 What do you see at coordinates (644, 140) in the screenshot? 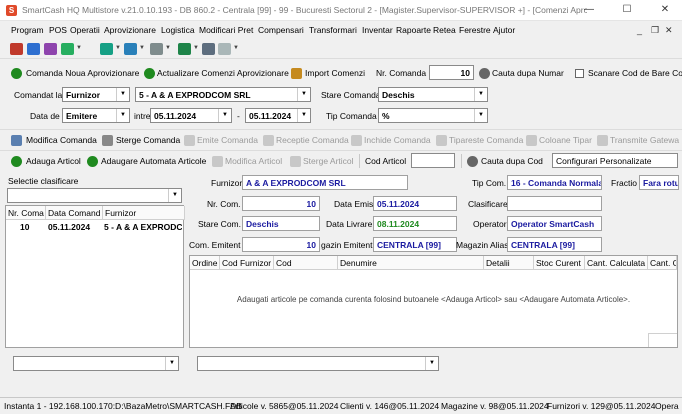
I see `send-gateway-button: Transmite Gatewa` at bounding box center [644, 140].